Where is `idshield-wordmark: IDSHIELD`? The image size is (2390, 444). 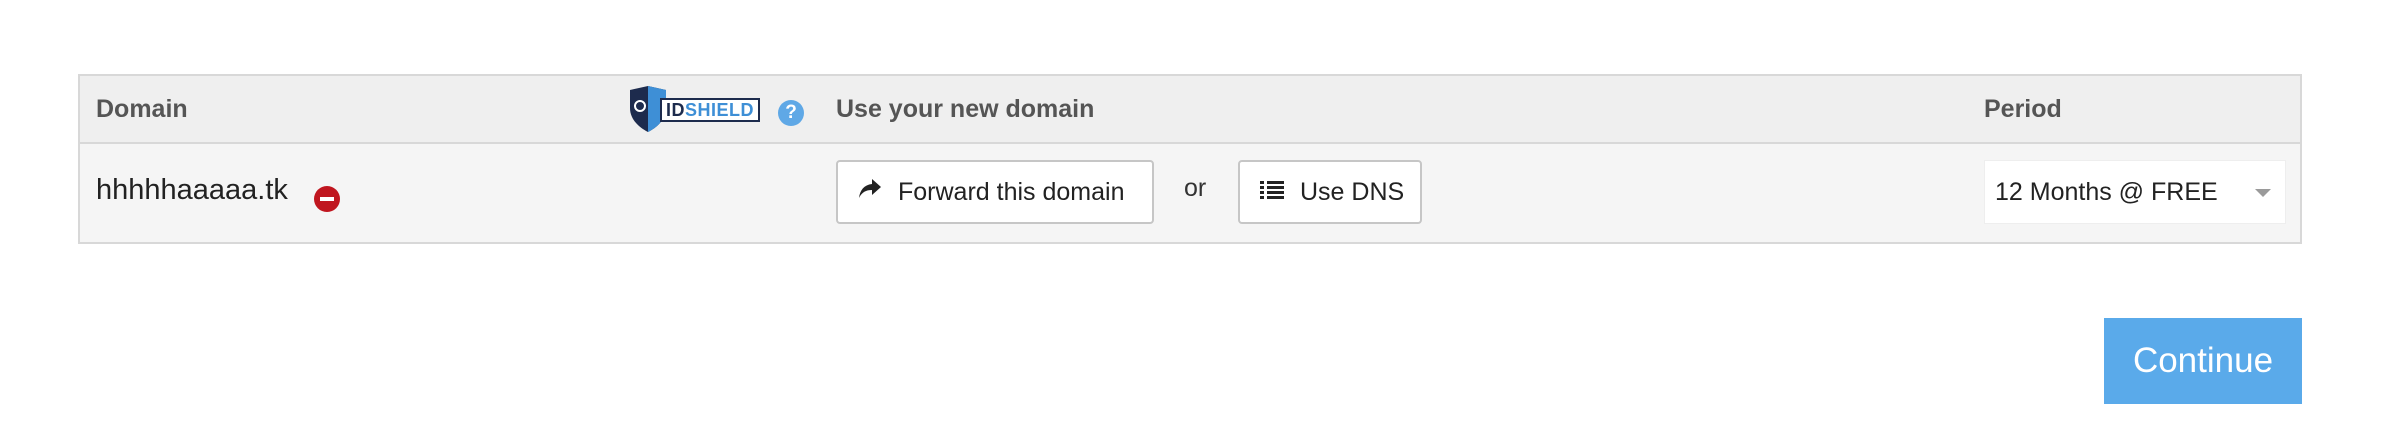 idshield-wordmark: IDSHIELD is located at coordinates (710, 110).